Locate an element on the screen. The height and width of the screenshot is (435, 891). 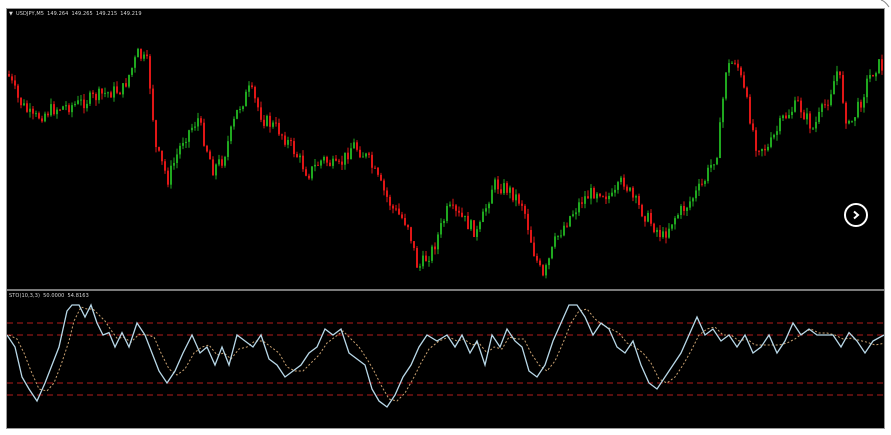
chevron-right-icon is located at coordinates (856, 215).